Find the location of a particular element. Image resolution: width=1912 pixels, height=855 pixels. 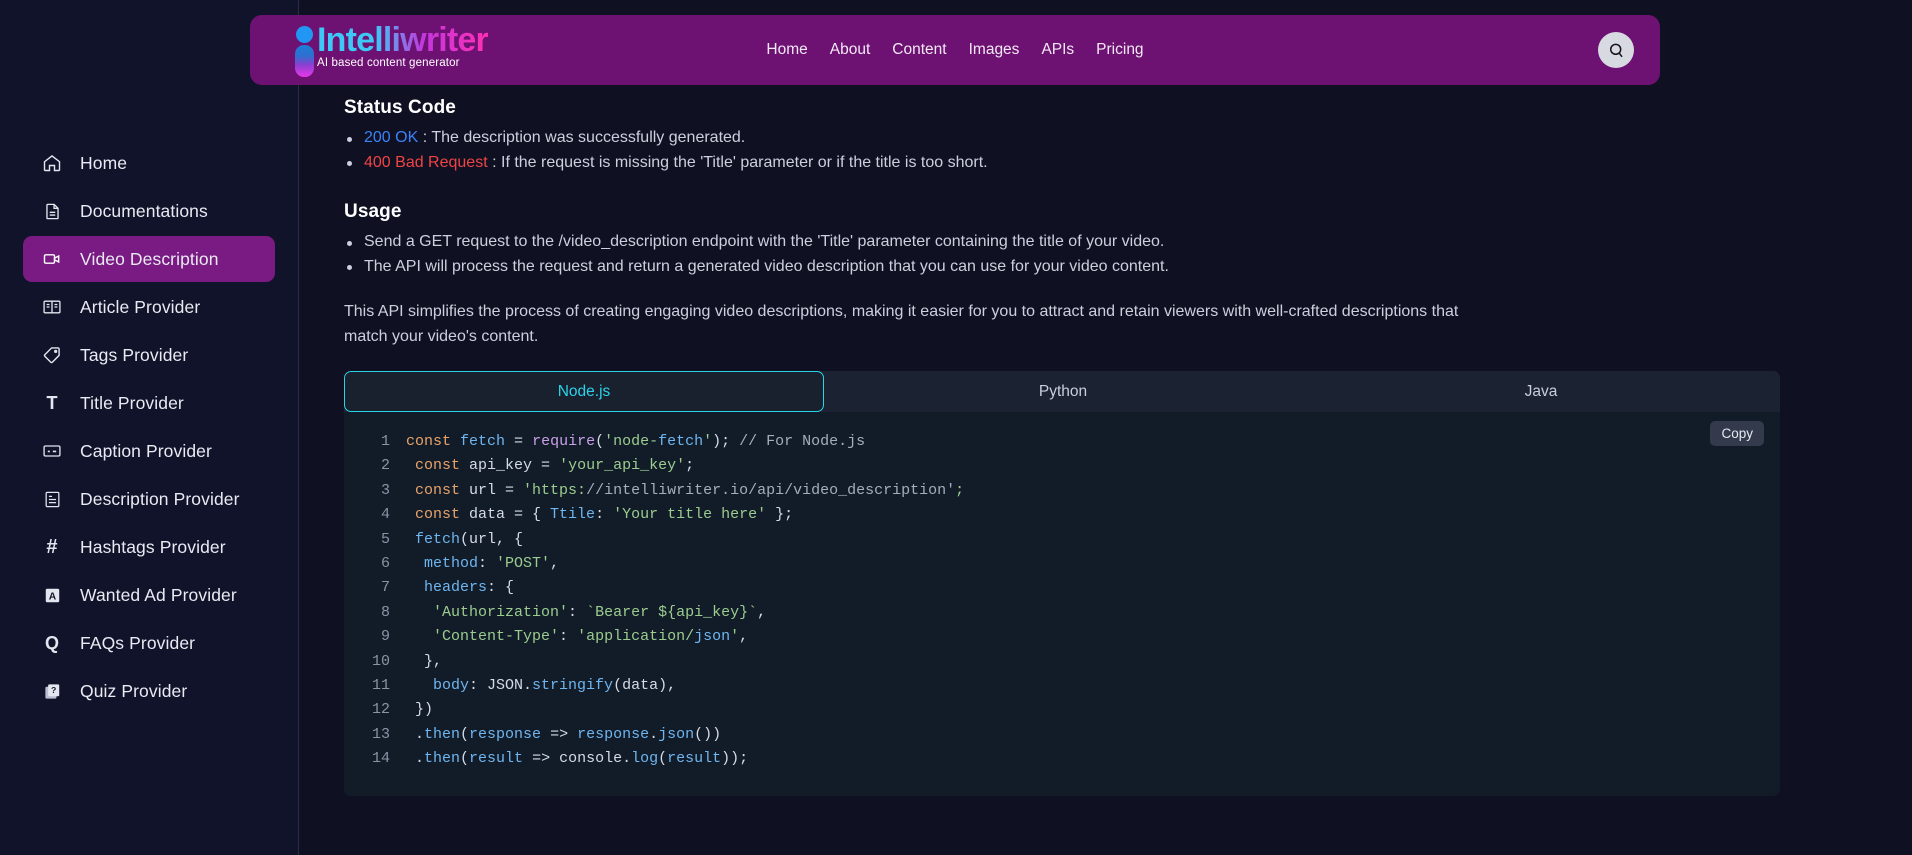

document-icon is located at coordinates (52, 211).